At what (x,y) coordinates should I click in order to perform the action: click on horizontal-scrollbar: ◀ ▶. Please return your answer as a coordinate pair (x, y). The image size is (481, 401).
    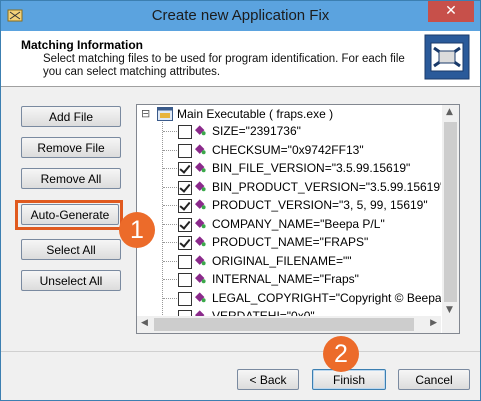
    Looking at the image, I should click on (289, 324).